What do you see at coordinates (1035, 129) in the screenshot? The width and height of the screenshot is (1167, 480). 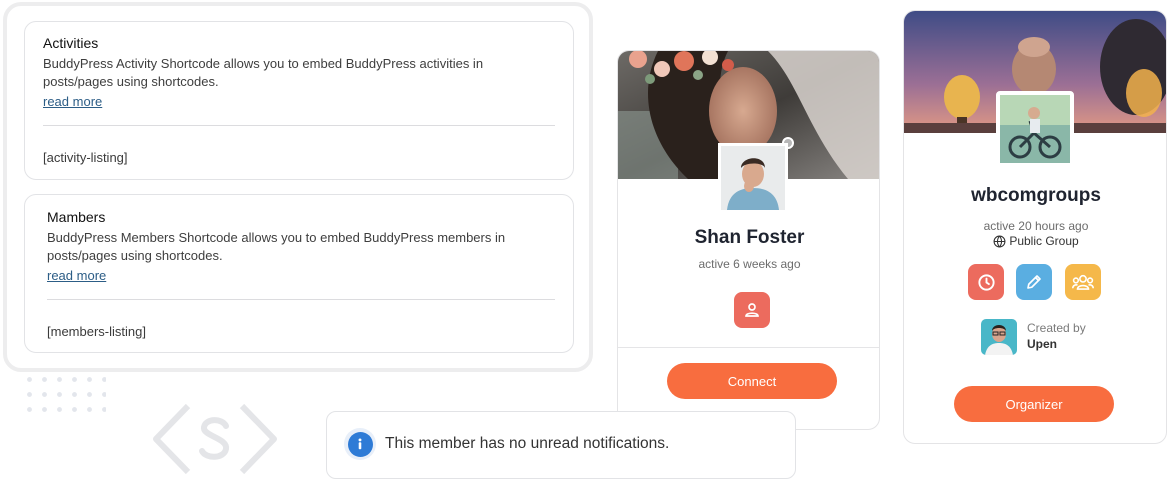 I see `group-avatar` at bounding box center [1035, 129].